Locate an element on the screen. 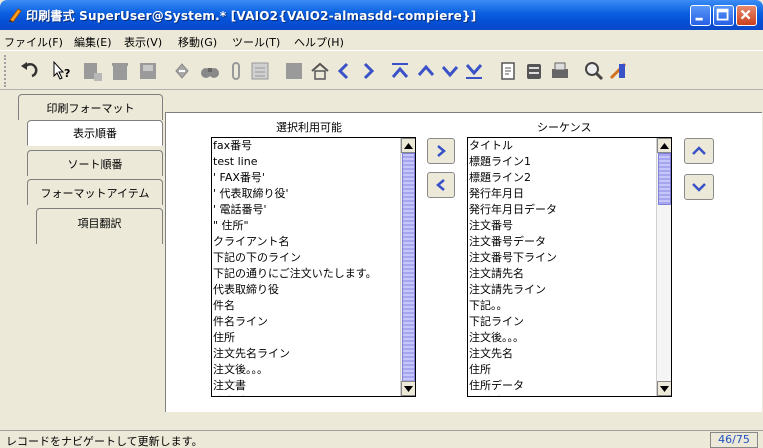 The image size is (763, 448). tab-print-format: 印刷フォーマット is located at coordinates (90, 107).